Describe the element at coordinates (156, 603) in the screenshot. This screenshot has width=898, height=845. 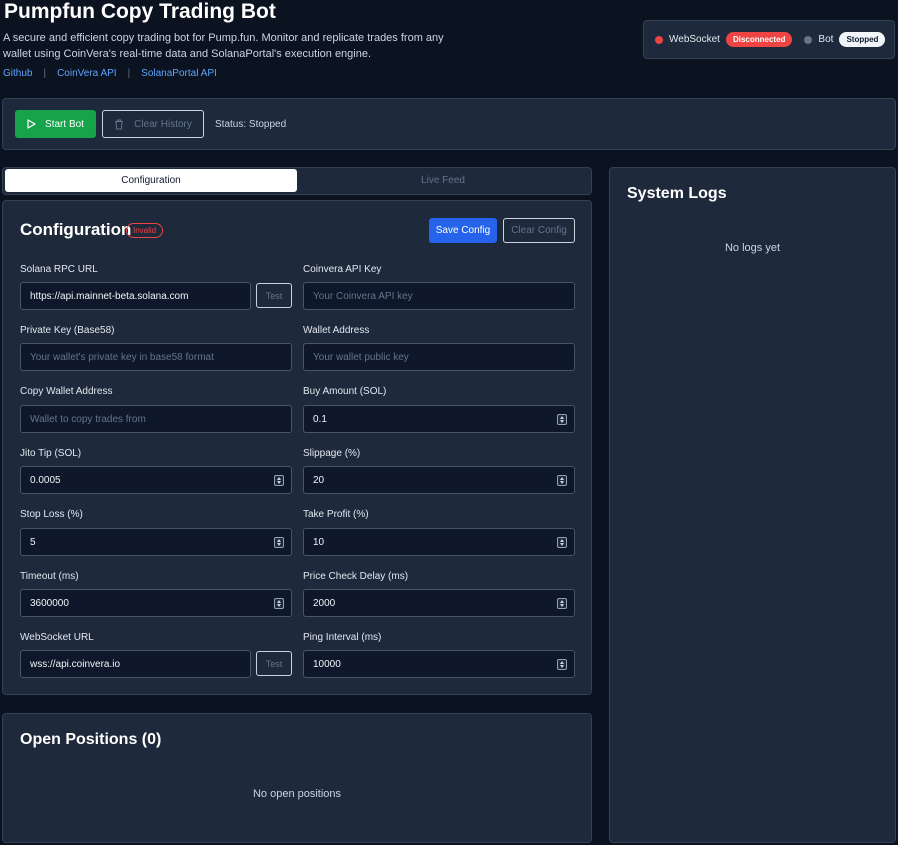
I see `timeout-input: 3600000` at that location.